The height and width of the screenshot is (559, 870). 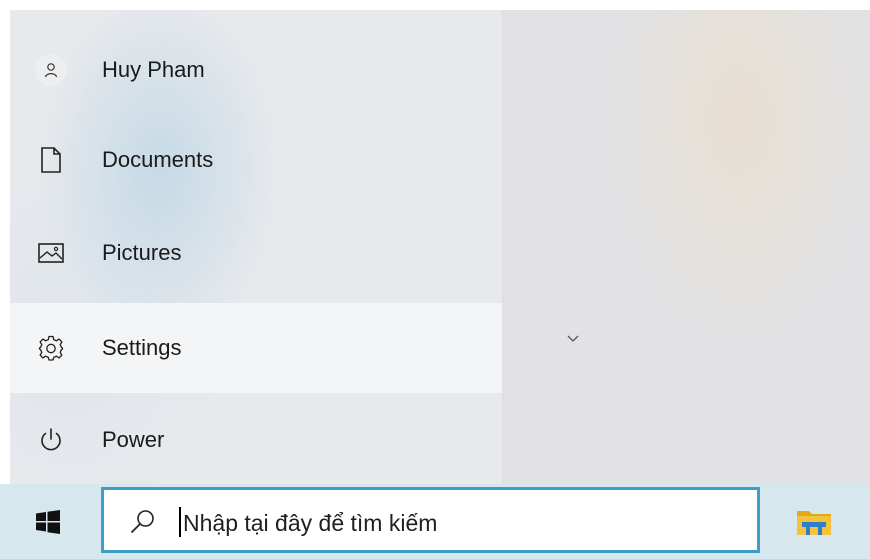 What do you see at coordinates (51, 70) in the screenshot?
I see `user-avatar-icon` at bounding box center [51, 70].